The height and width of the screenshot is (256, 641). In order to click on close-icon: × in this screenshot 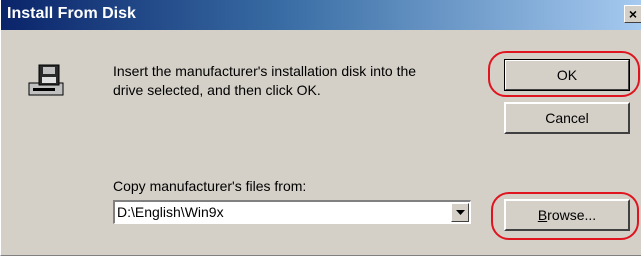, I will do `click(633, 14)`.